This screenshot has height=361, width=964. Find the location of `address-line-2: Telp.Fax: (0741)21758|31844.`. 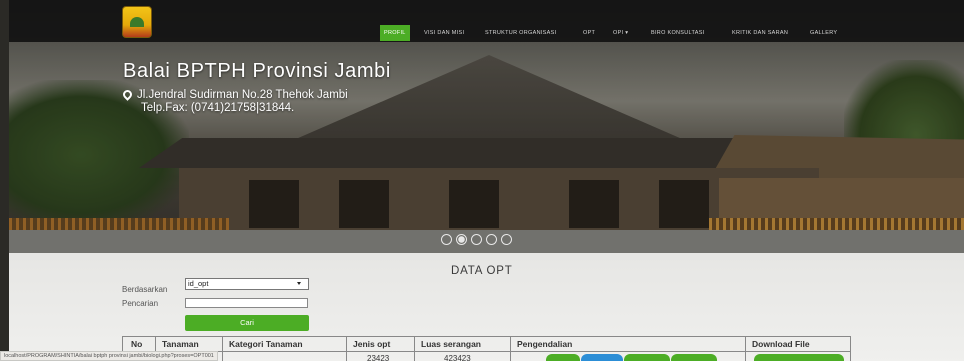

address-line-2: Telp.Fax: (0741)21758|31844. is located at coordinates (218, 108).